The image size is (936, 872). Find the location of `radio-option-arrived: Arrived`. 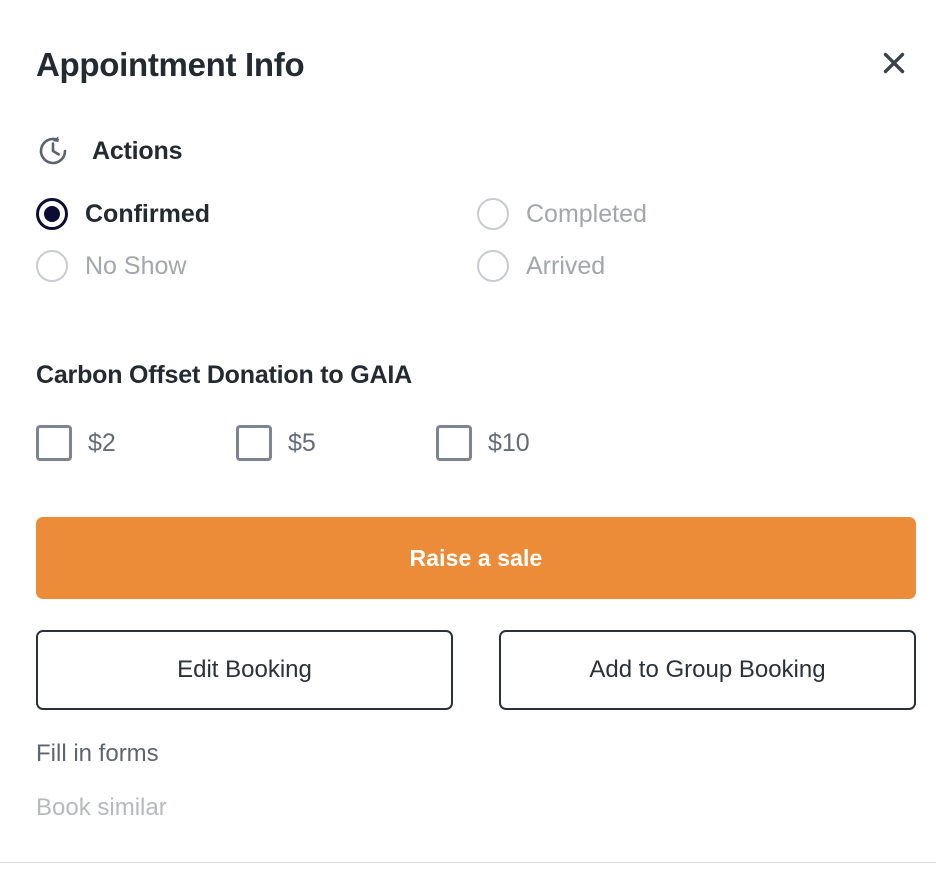

radio-option-arrived: Arrived is located at coordinates (541, 266).